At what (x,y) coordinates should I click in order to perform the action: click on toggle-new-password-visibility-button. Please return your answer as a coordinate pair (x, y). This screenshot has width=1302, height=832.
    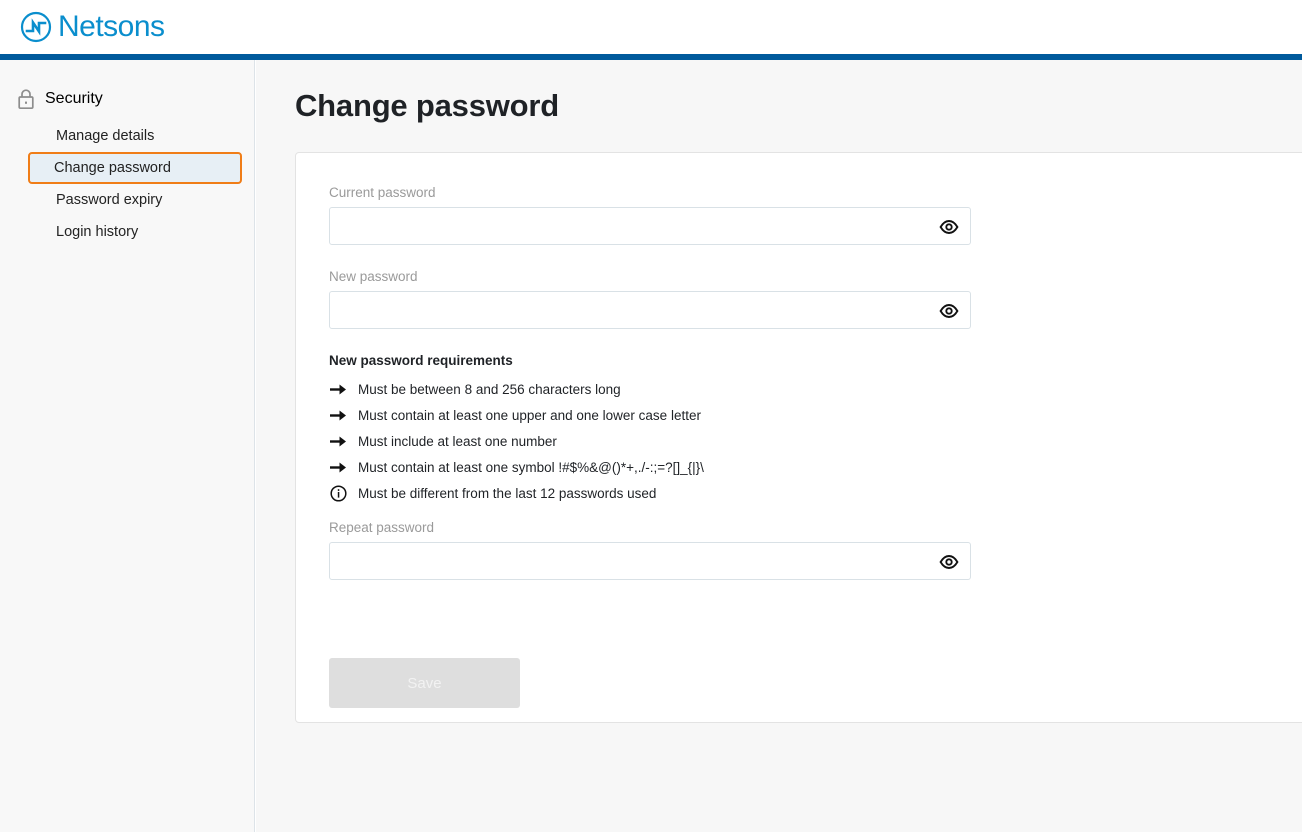
    Looking at the image, I should click on (948, 310).